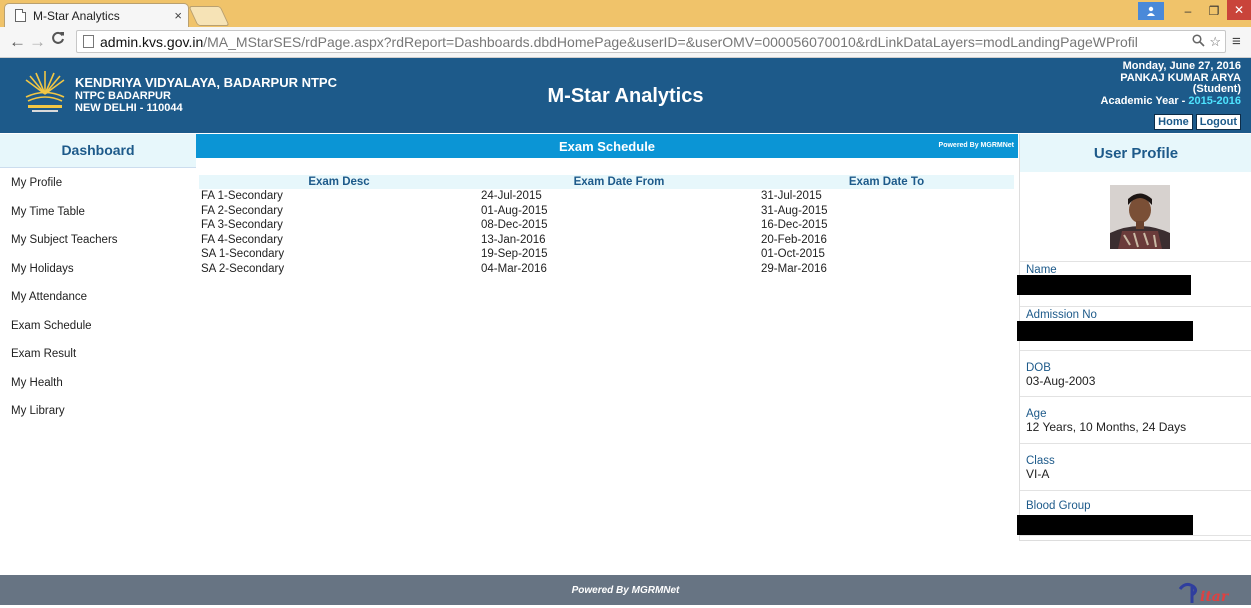  I want to click on browser-tab: M-Star Analytics ×, so click(96, 15).